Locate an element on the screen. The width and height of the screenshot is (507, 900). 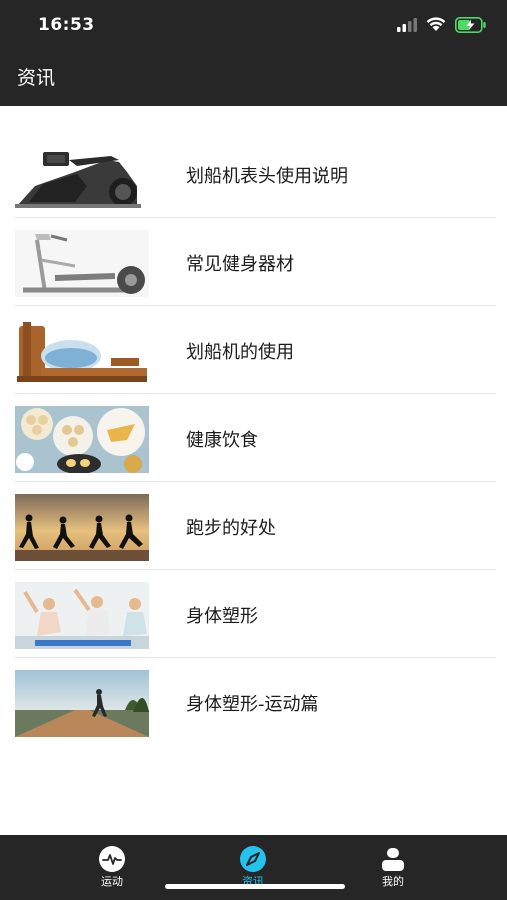
tab-profile: 我的 is located at coordinates (393, 867).